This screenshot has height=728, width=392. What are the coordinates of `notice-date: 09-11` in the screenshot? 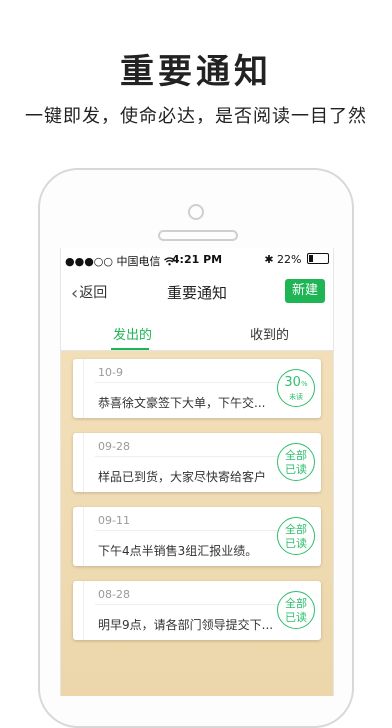 It's located at (114, 520).